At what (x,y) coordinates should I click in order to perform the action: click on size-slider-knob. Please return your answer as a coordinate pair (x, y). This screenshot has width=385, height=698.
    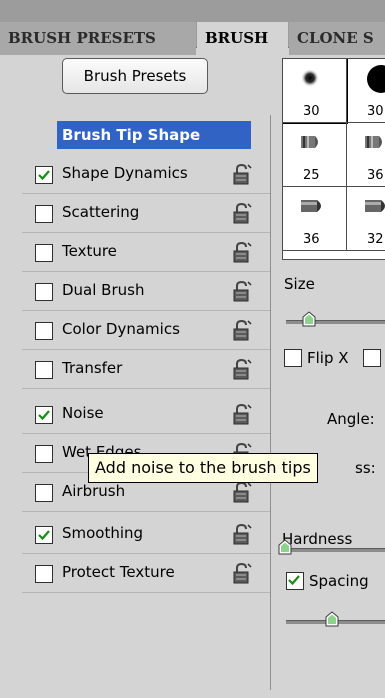
    Looking at the image, I should click on (309, 319).